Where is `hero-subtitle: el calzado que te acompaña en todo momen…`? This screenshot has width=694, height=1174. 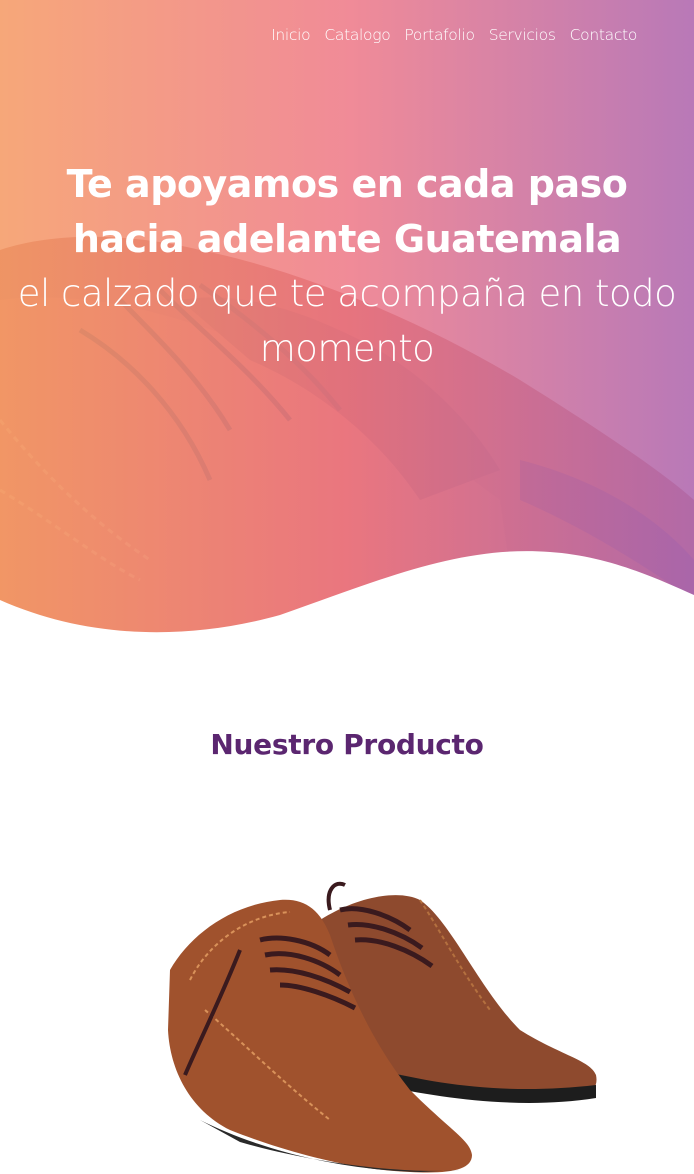
hero-subtitle: el calzado que te acompaña en todo momen… is located at coordinates (347, 321).